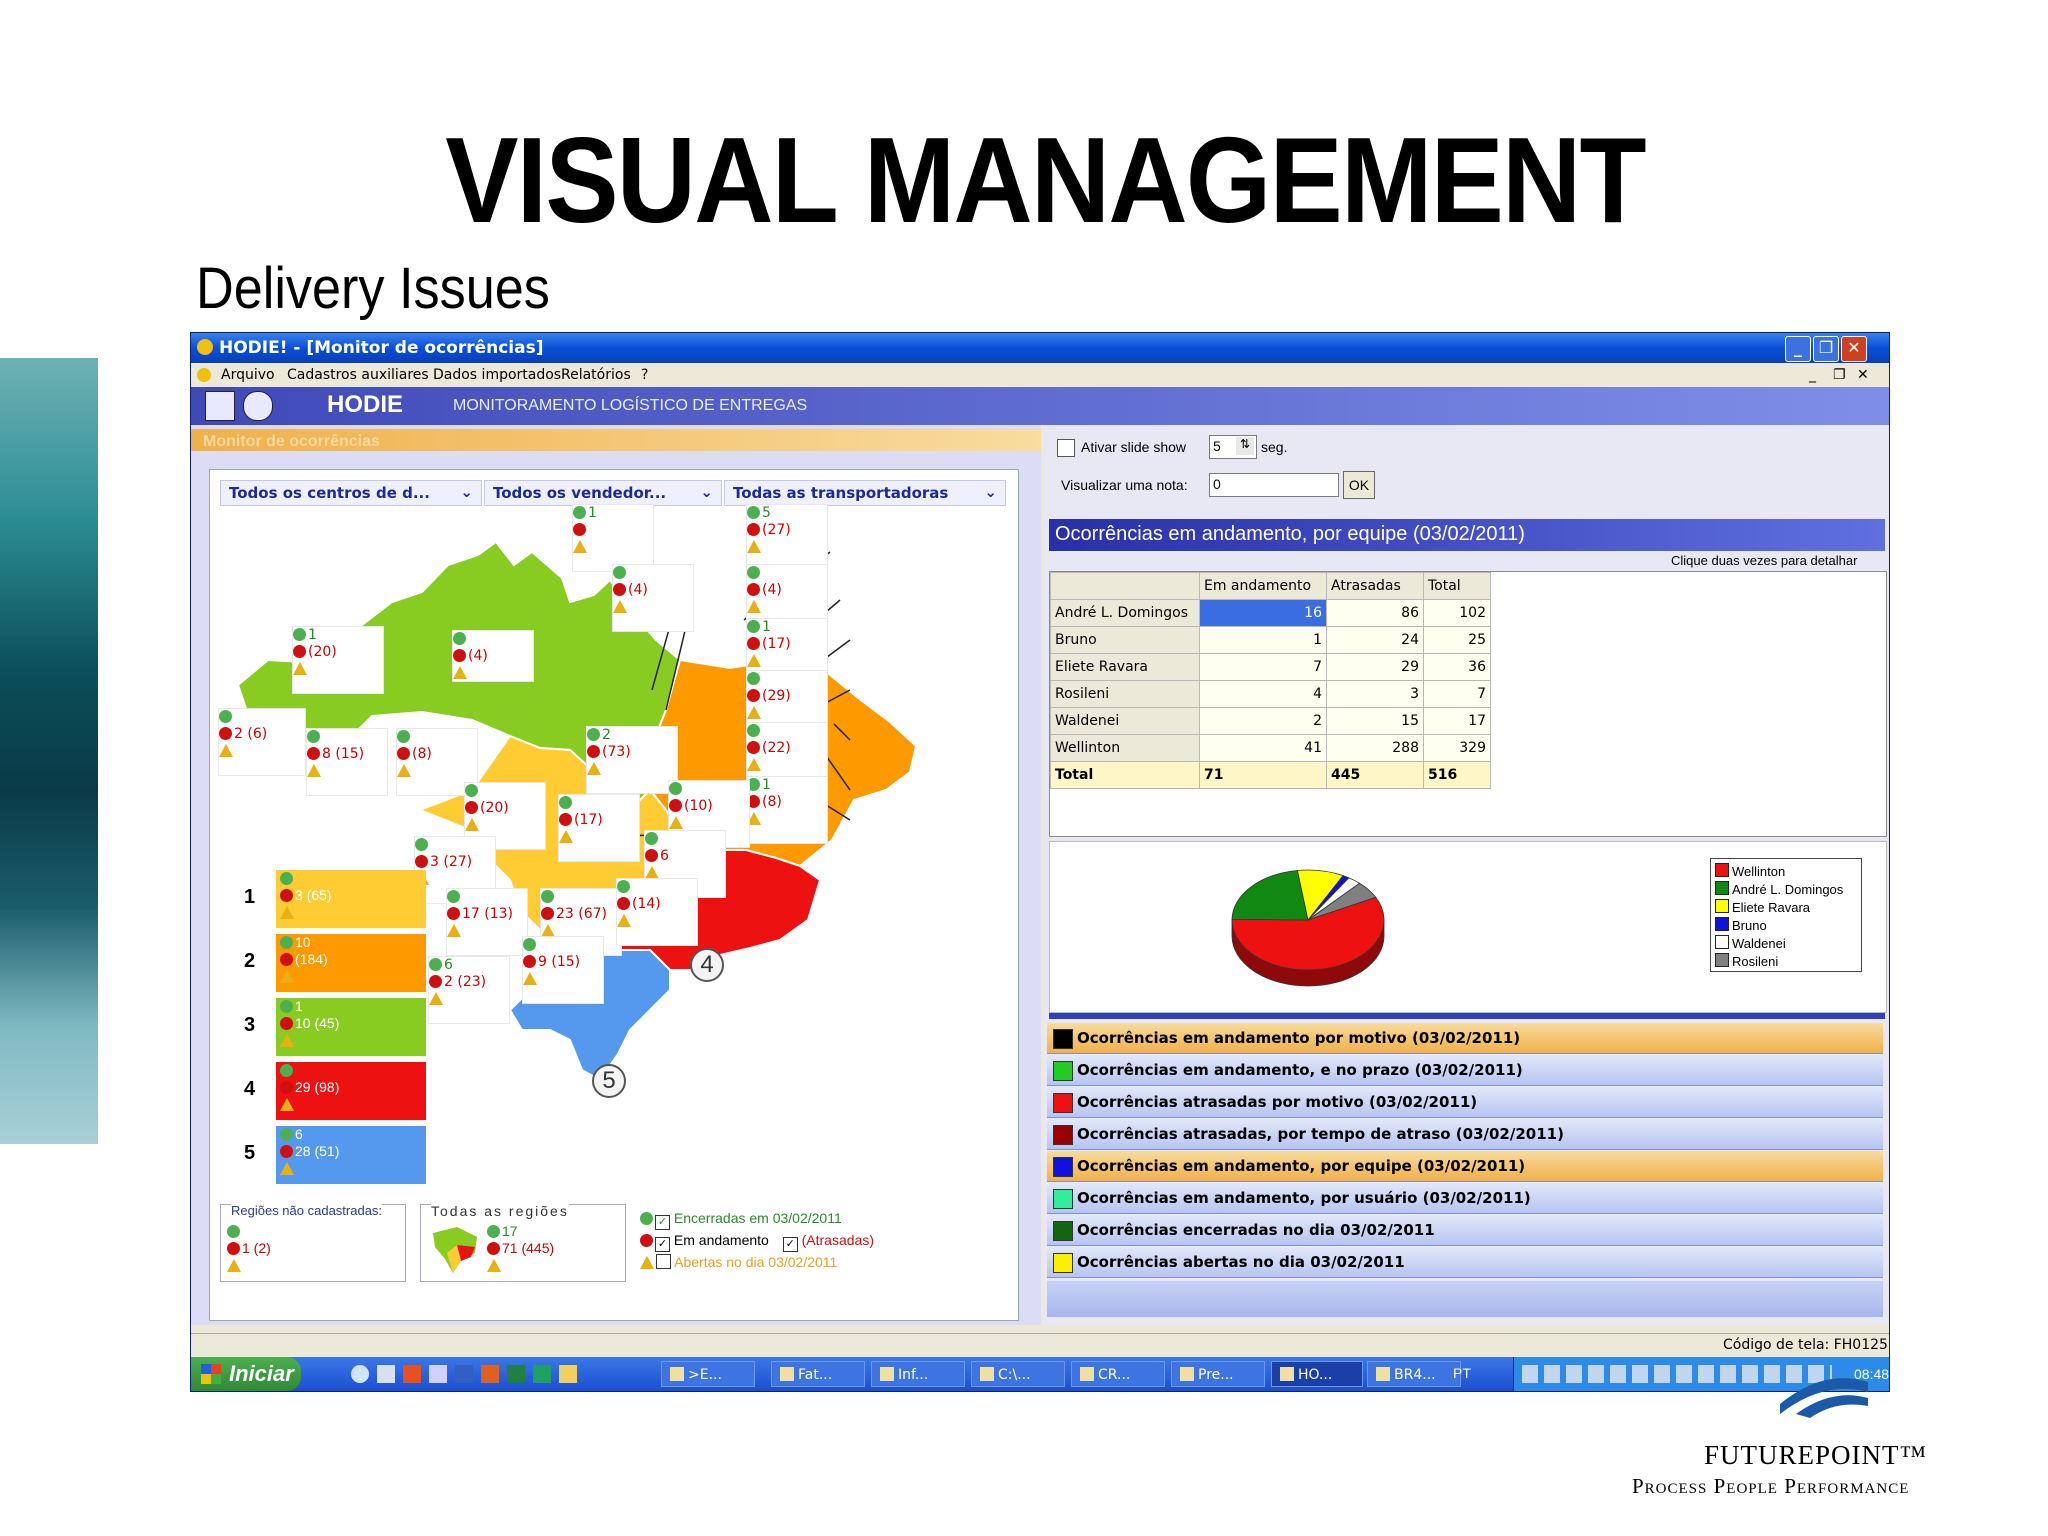 The width and height of the screenshot is (2048, 1536). I want to click on report-category-item: Ocorrências encerradas no dia 03/02/2011, so click(1465, 1230).